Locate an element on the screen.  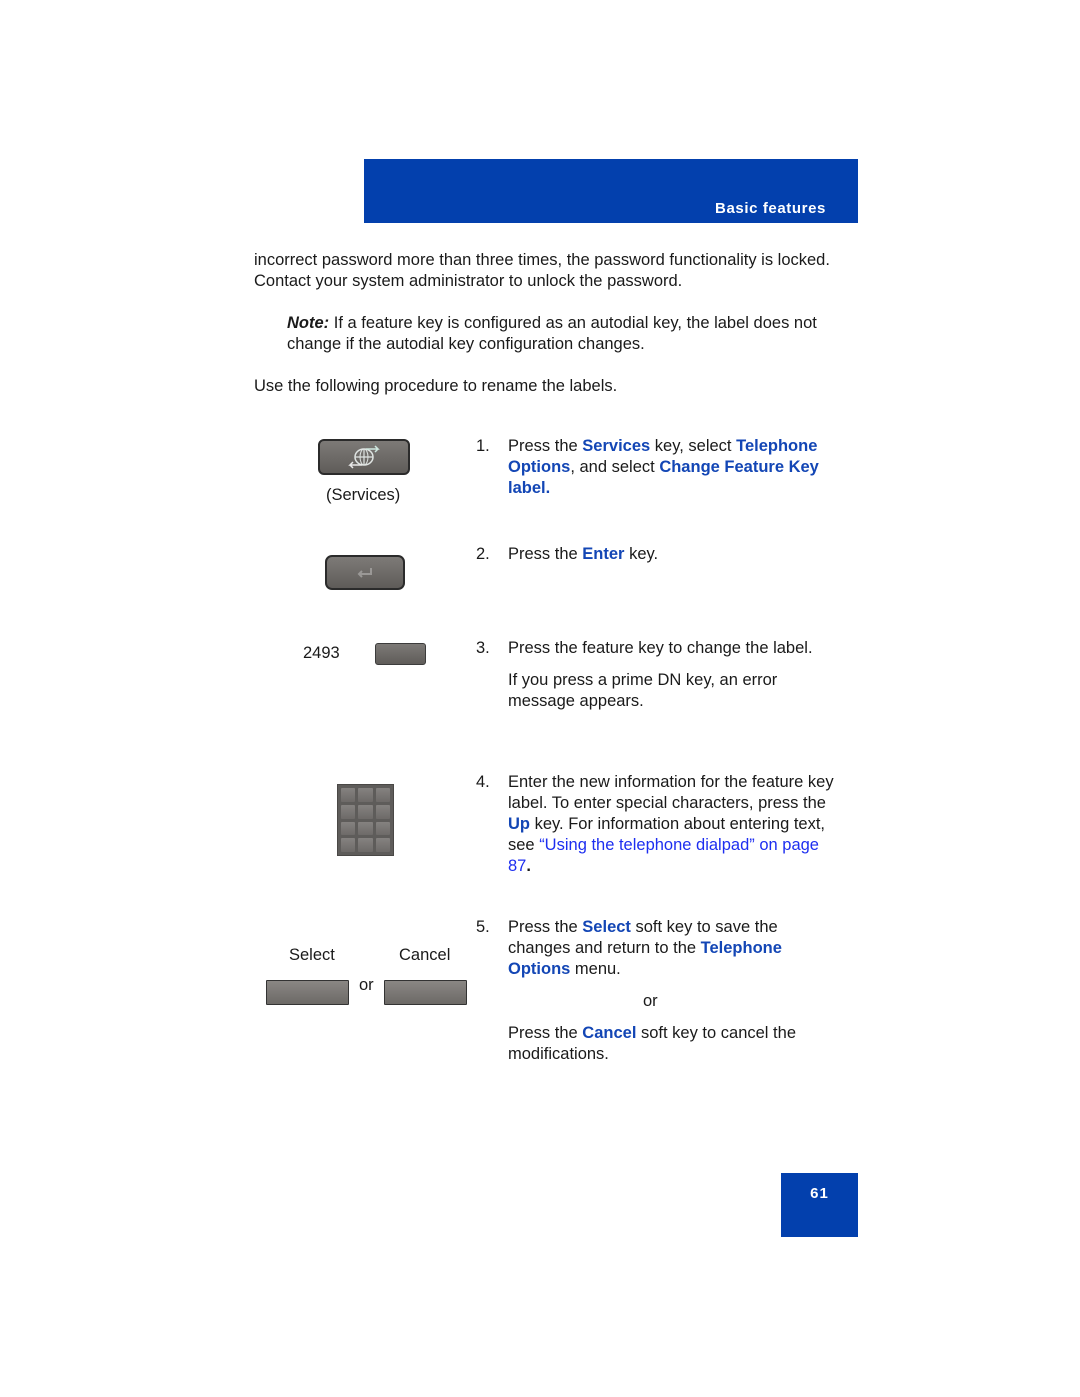
text: menu. is located at coordinates (595, 969).